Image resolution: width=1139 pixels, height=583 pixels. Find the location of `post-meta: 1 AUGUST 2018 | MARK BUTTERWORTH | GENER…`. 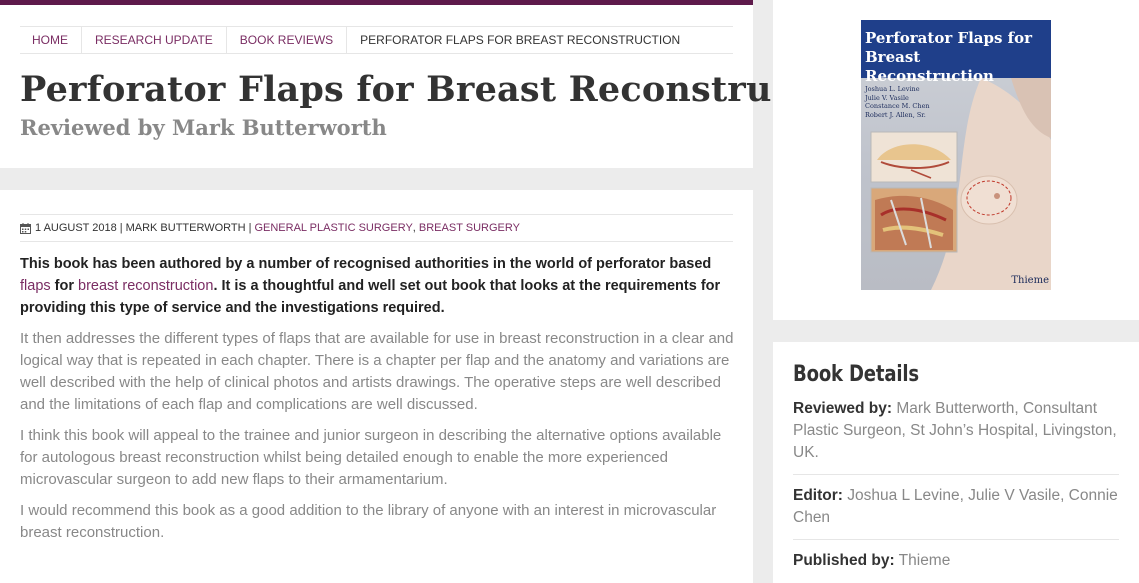

post-meta: 1 AUGUST 2018 | MARK BUTTERWORTH | GENER… is located at coordinates (376, 228).